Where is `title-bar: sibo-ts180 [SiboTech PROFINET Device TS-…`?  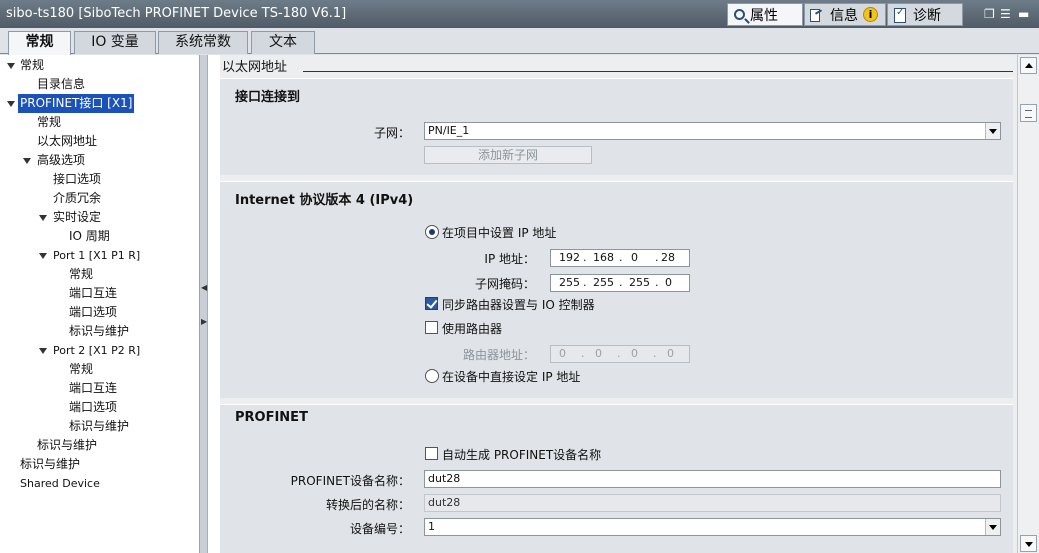
title-bar: sibo-ts180 [SiboTech PROFINET Device TS-… is located at coordinates (519, 14).